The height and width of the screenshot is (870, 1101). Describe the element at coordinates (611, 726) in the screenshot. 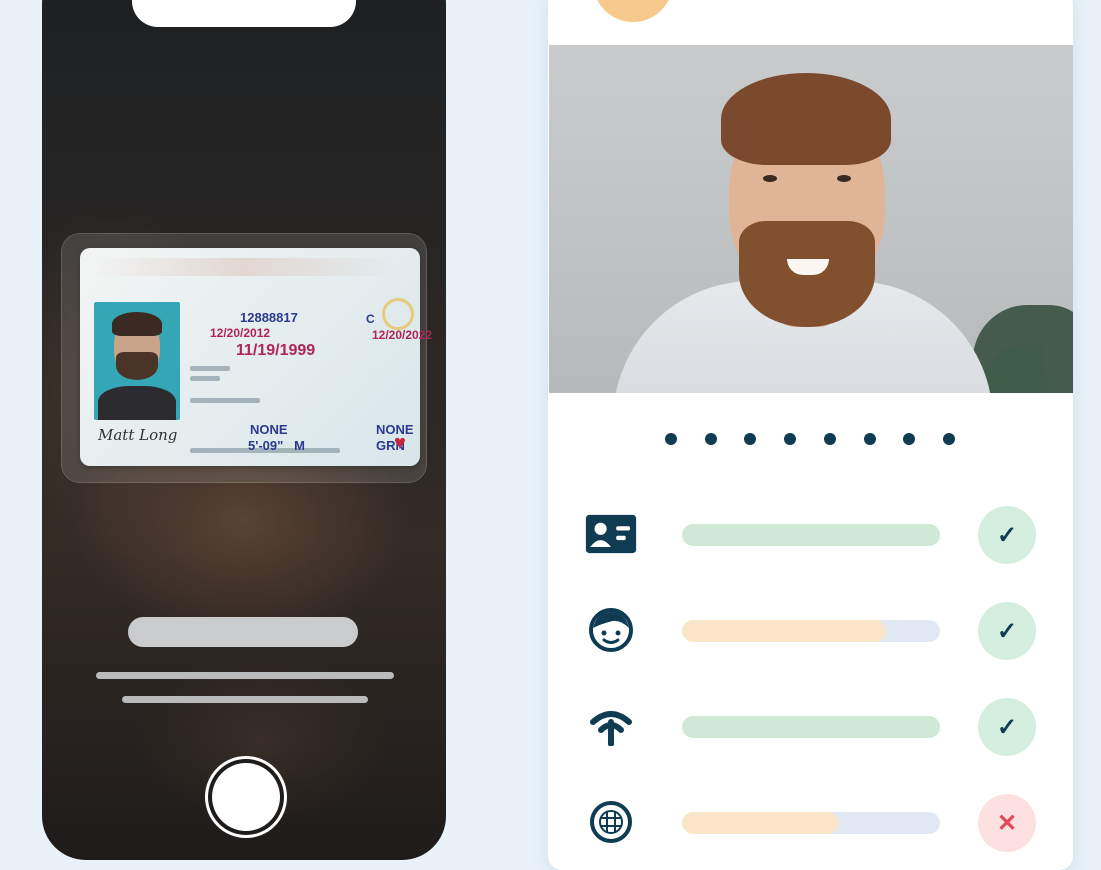

I see `signal-icon` at that location.